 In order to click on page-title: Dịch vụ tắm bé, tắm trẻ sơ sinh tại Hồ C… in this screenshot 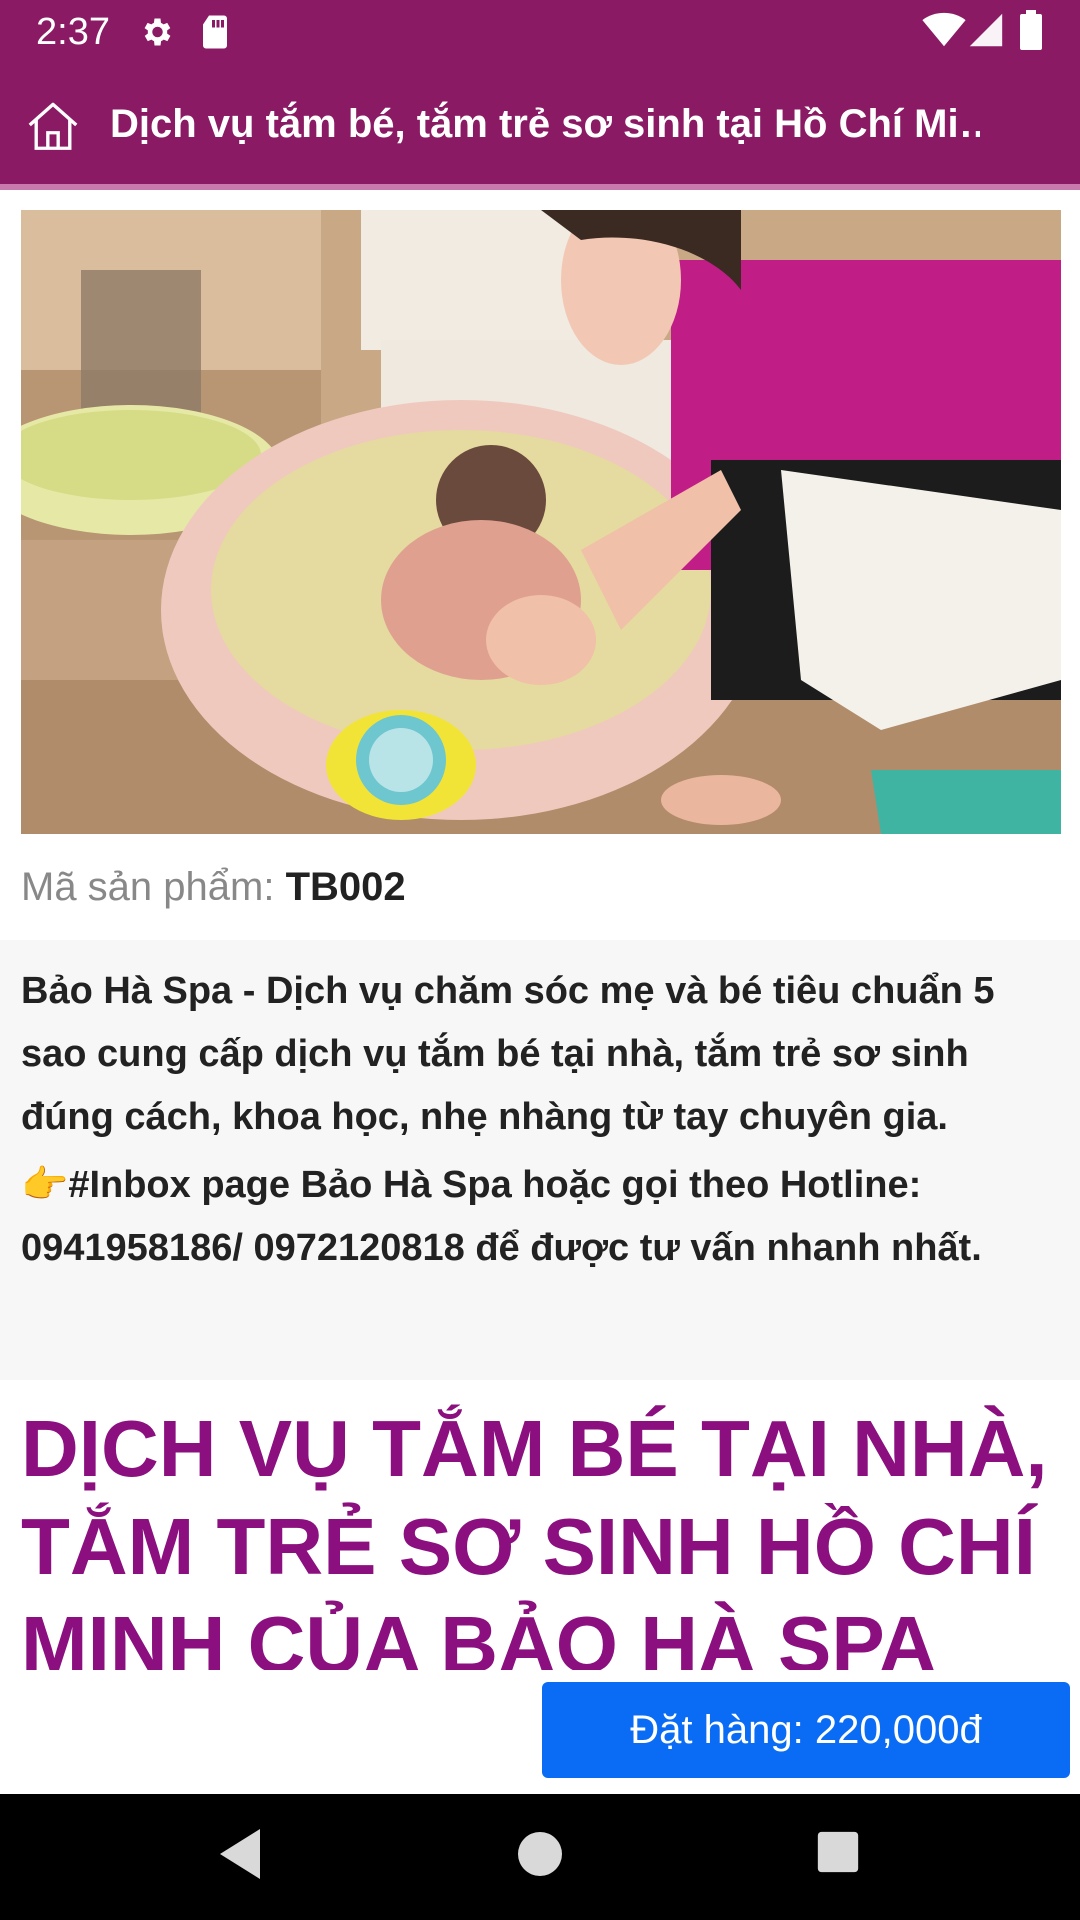, I will do `click(545, 124)`.